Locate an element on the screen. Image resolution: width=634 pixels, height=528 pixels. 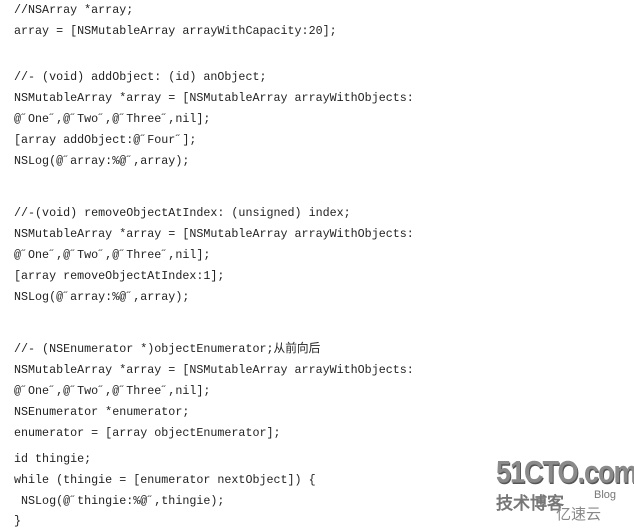
code-line: //NSArray *array; is located at coordinates (74, 10).